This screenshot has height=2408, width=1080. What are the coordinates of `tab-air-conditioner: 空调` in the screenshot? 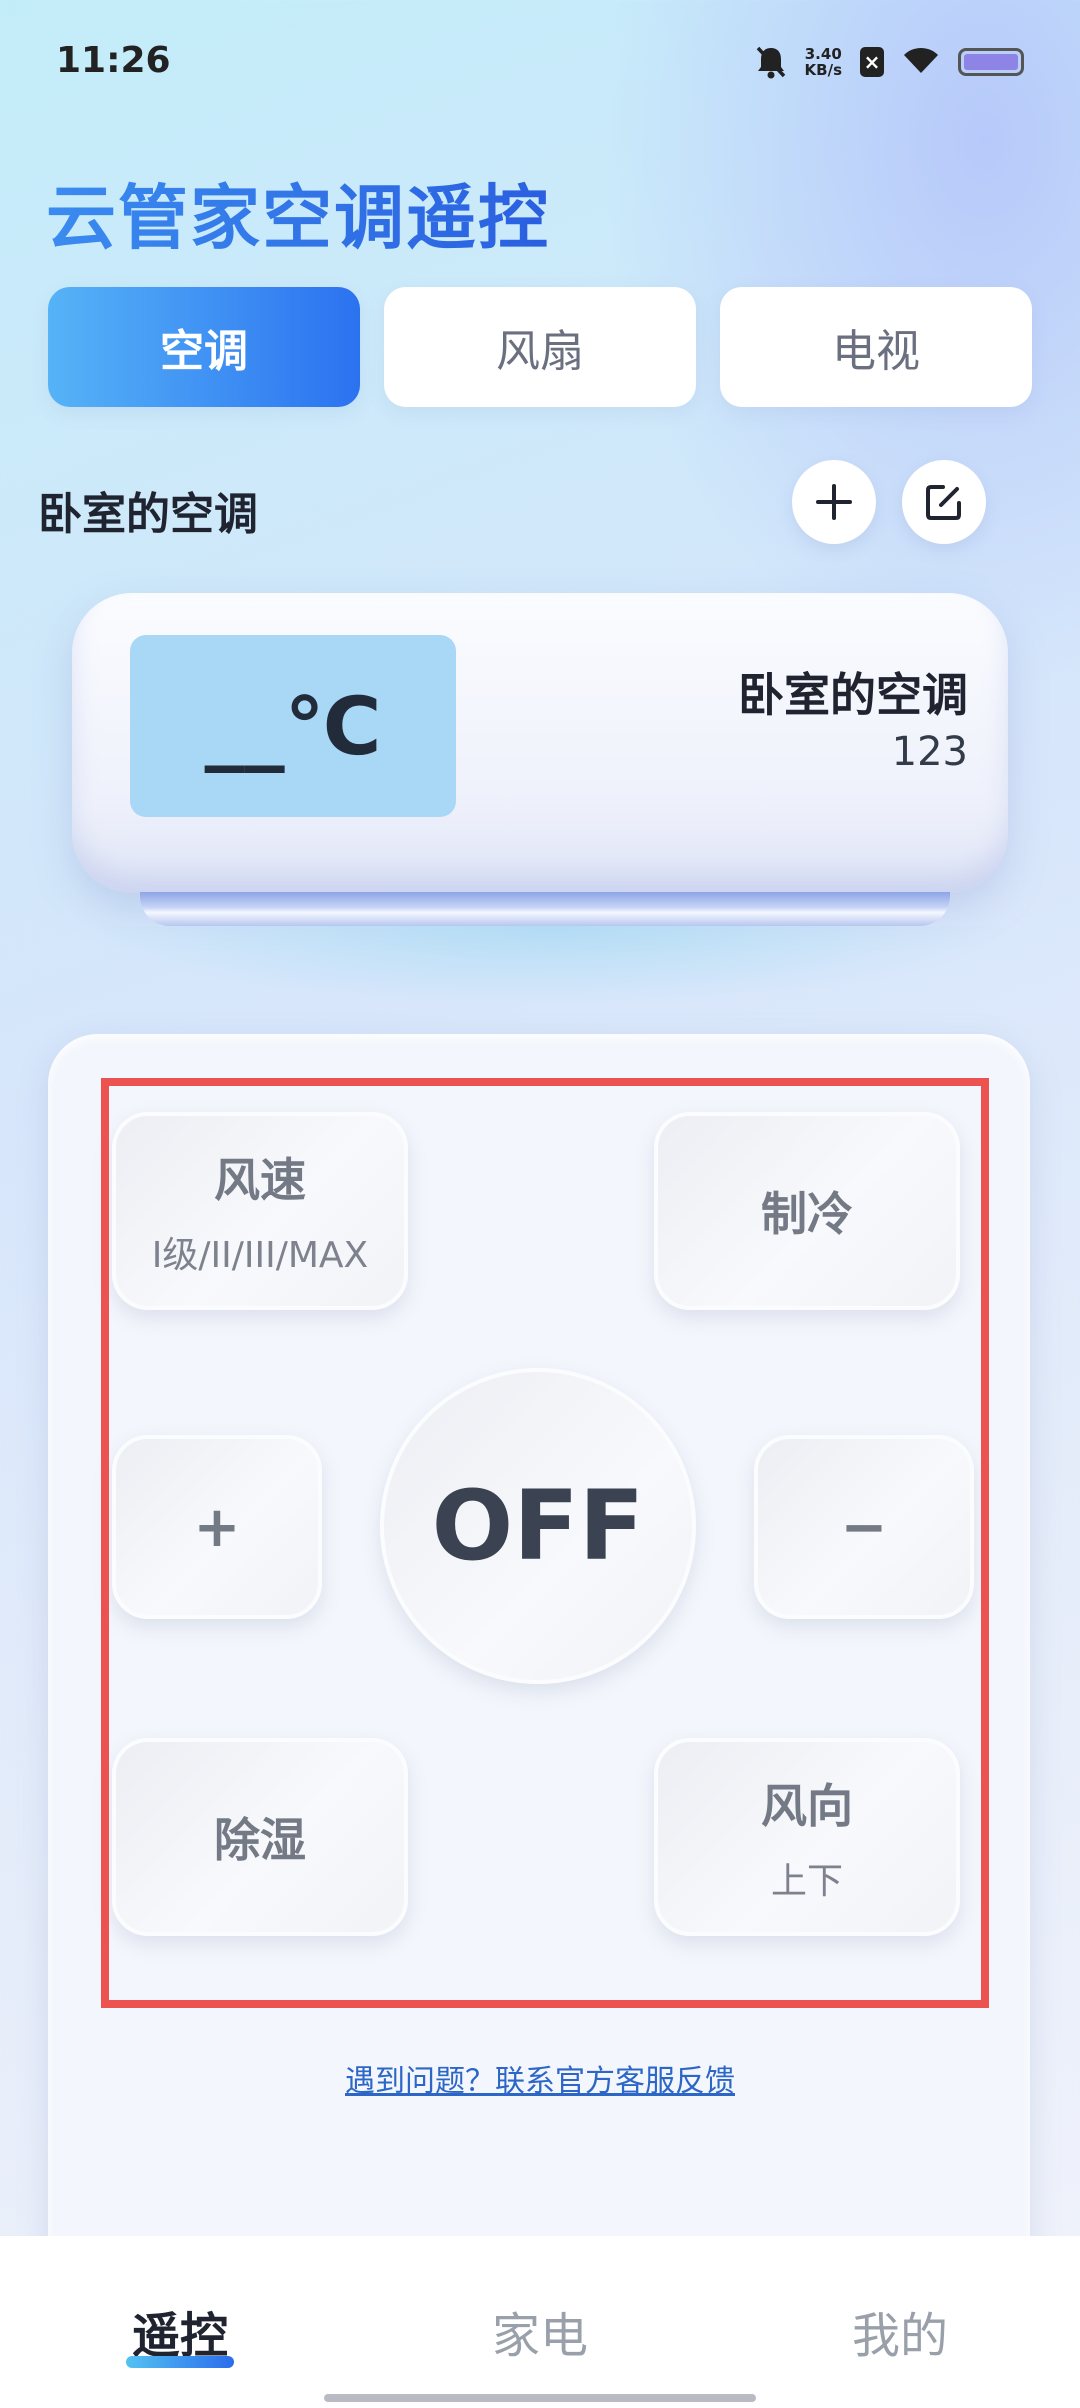 It's located at (204, 347).